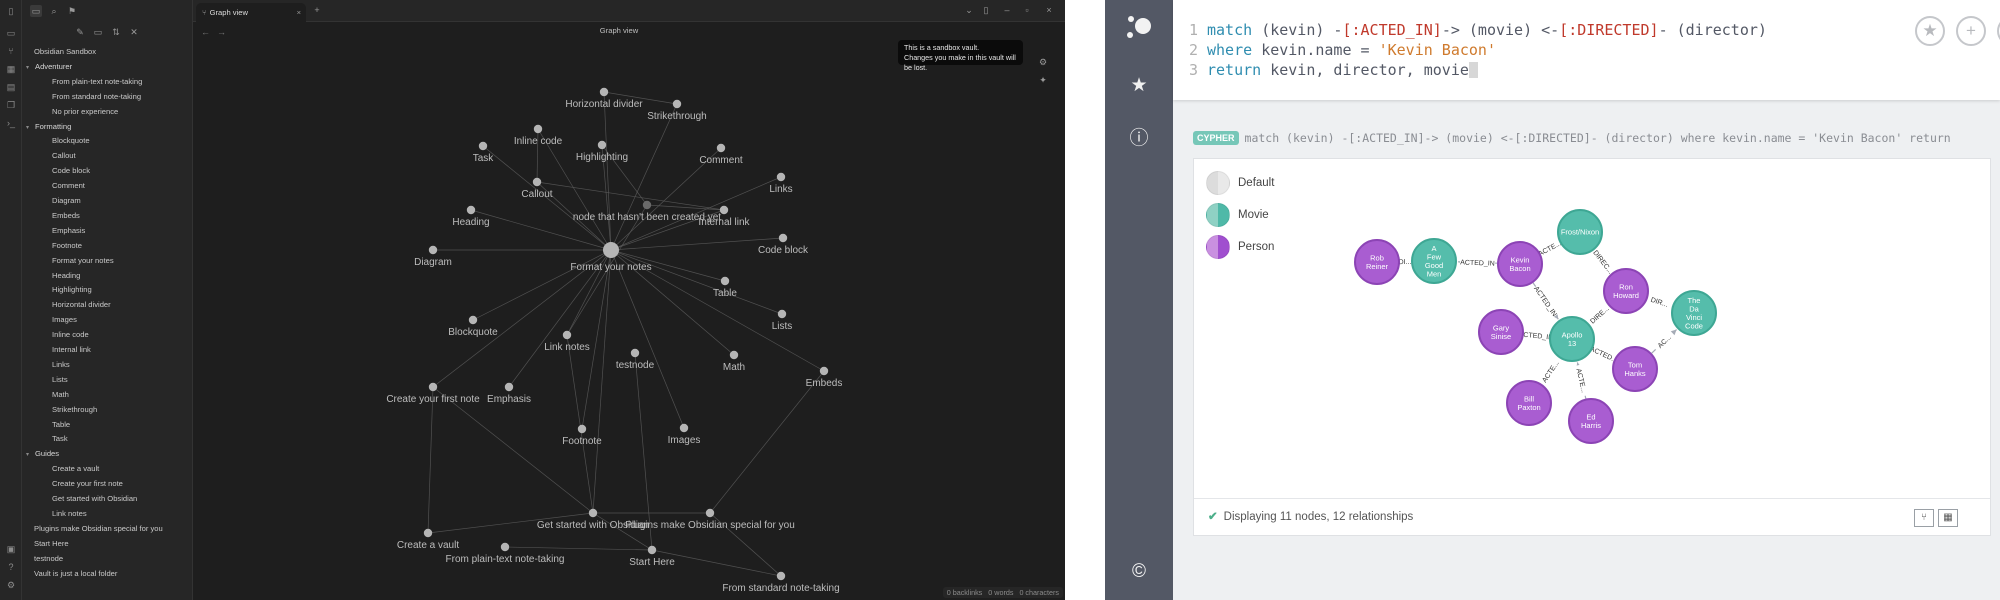 The height and width of the screenshot is (600, 2000). Describe the element at coordinates (251, 12) in the screenshot. I see `tab-graph-view: ⑂ Graph view ×` at that location.